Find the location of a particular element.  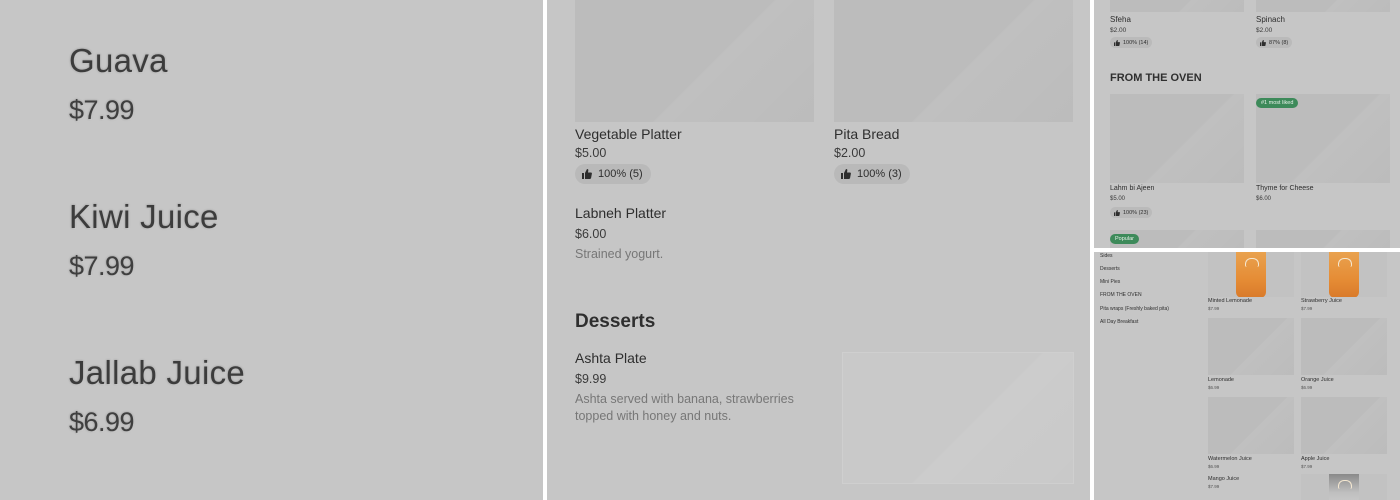

sidebar-item-all-day-breakfast: All Day Breakfast is located at coordinates (1119, 322).